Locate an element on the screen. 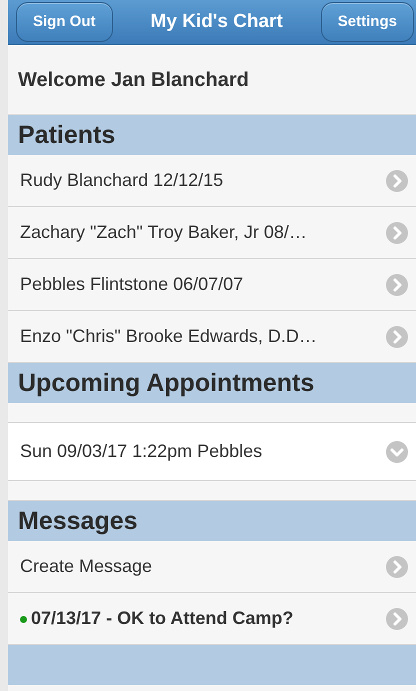 The height and width of the screenshot is (691, 416). chevron-down-icon is located at coordinates (397, 451).